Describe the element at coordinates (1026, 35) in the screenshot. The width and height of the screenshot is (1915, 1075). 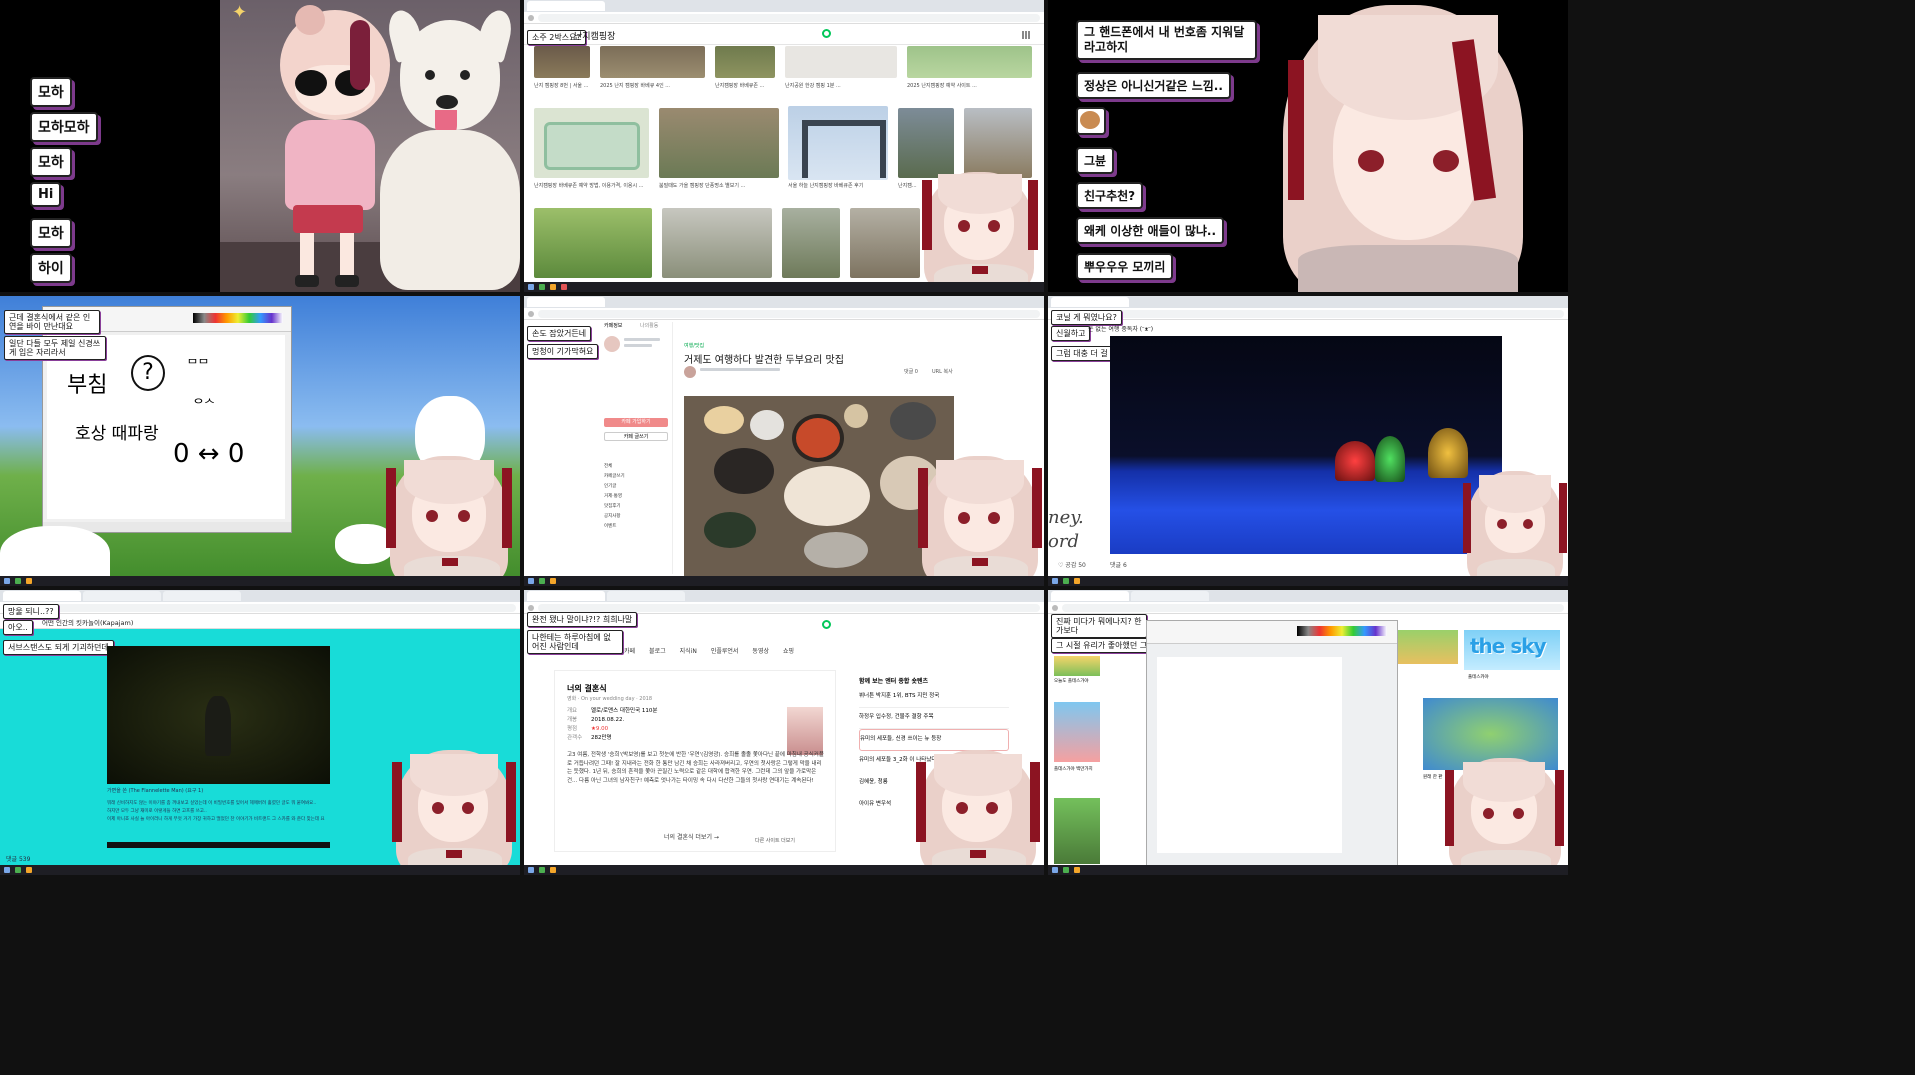
I see `apps-grid-icon` at that location.